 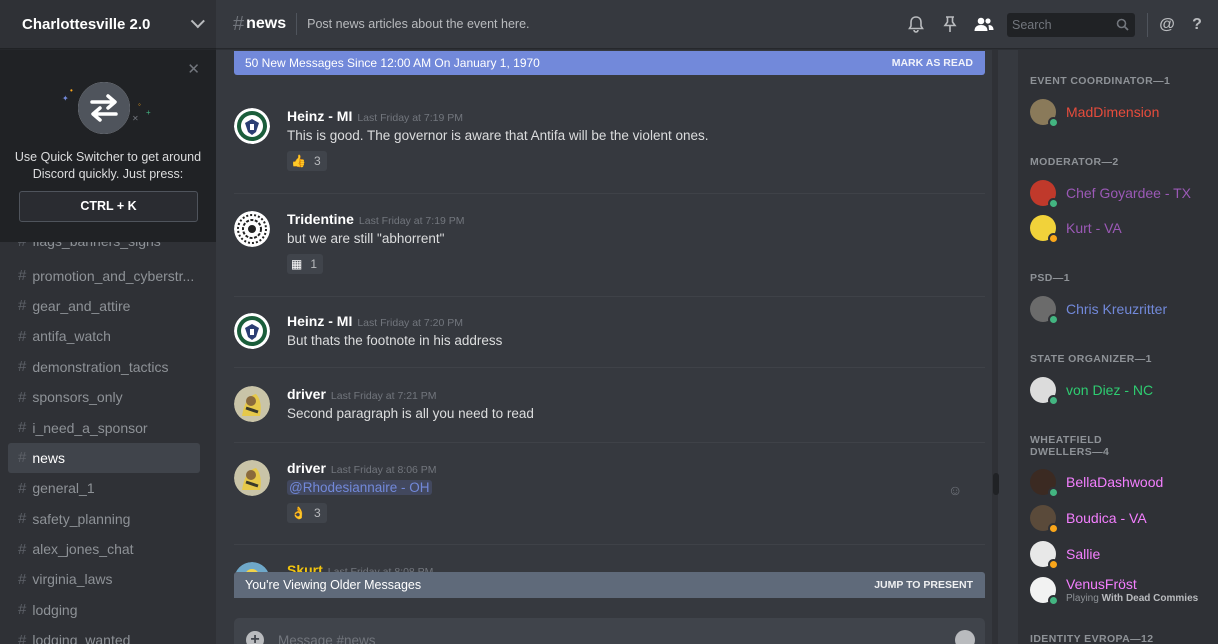 What do you see at coordinates (1120, 113) in the screenshot?
I see `member-item: MadDimension` at bounding box center [1120, 113].